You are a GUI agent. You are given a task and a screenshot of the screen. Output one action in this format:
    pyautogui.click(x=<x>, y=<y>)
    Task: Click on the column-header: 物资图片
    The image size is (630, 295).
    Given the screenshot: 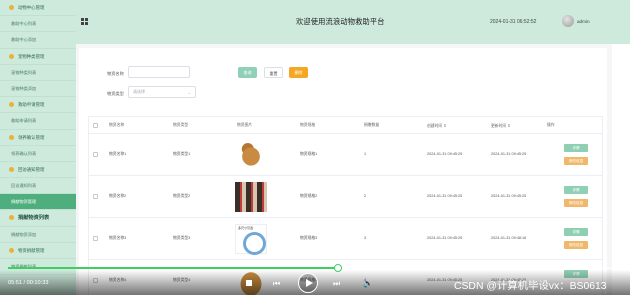 What is the action you would take?
    pyautogui.click(x=244, y=125)
    